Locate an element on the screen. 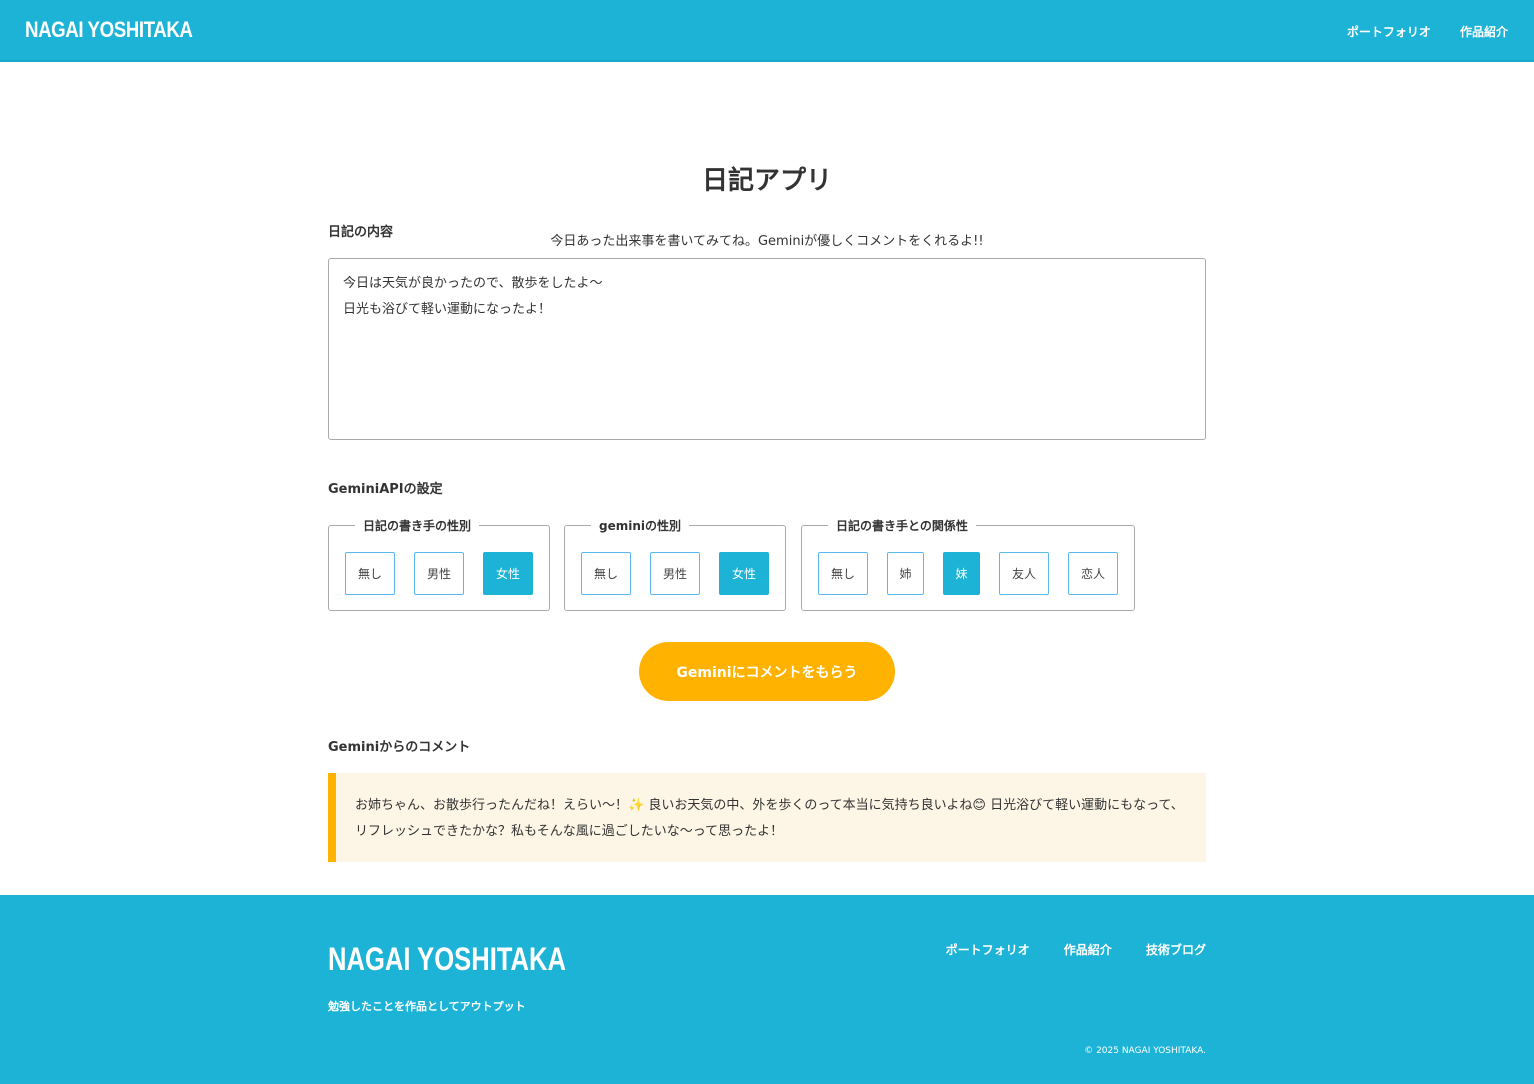  footer-nav-works: 作品紹介 is located at coordinates (1088, 950).